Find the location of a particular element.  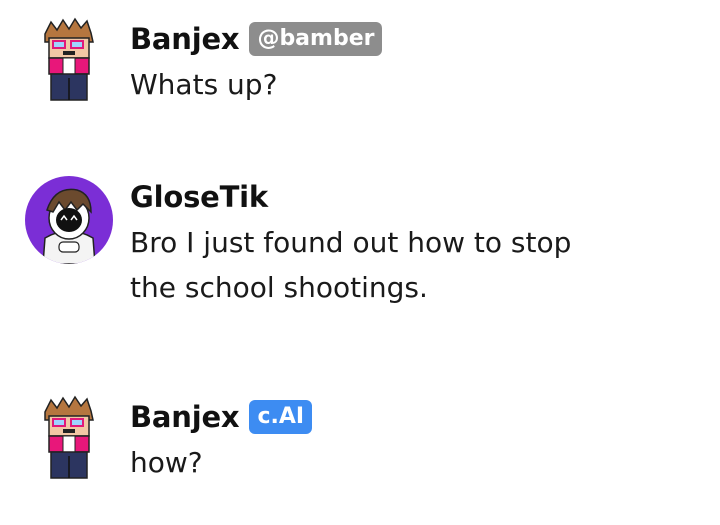

author-handle-badge: @bamber is located at coordinates (316, 39).